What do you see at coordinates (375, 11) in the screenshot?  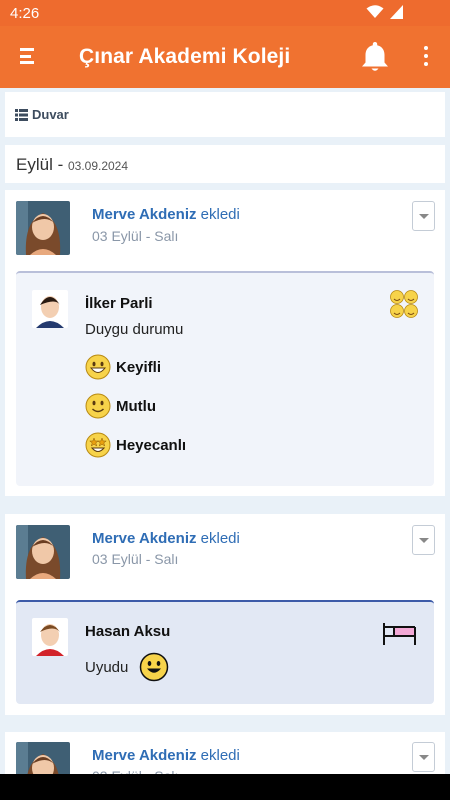 I see `wifi-icon` at bounding box center [375, 11].